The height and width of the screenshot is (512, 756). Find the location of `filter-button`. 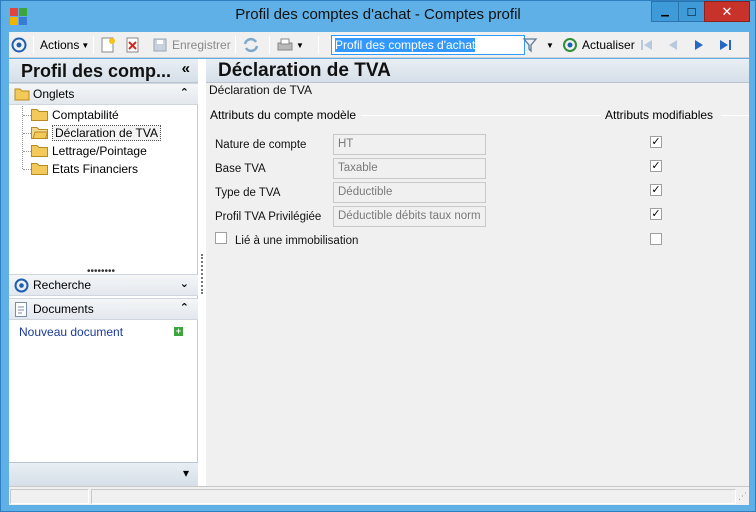

filter-button is located at coordinates (530, 45).